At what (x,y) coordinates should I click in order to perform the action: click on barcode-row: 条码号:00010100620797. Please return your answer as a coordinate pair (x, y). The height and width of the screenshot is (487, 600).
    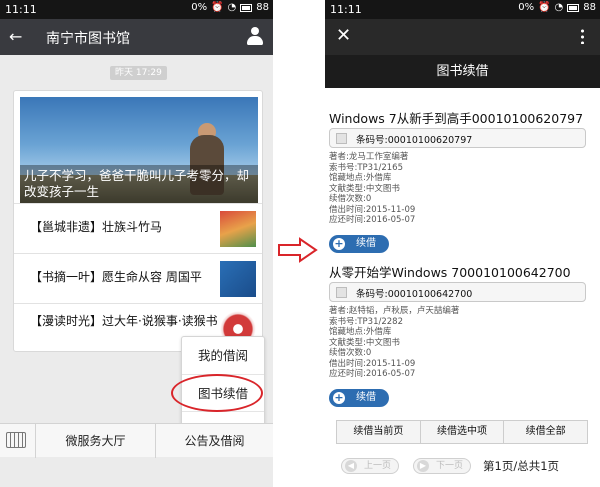
    Looking at the image, I should click on (457, 138).